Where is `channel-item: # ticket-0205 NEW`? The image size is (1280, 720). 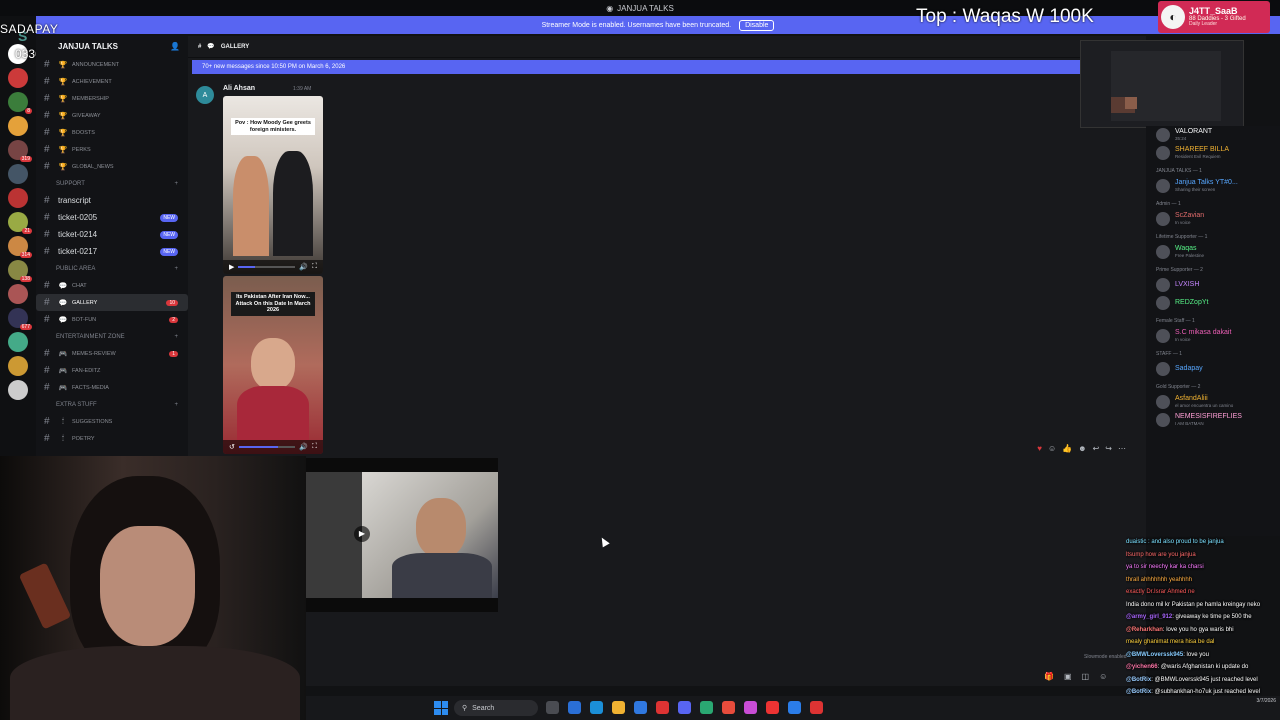
channel-item: # ticket-0205 NEW is located at coordinates (112, 217).